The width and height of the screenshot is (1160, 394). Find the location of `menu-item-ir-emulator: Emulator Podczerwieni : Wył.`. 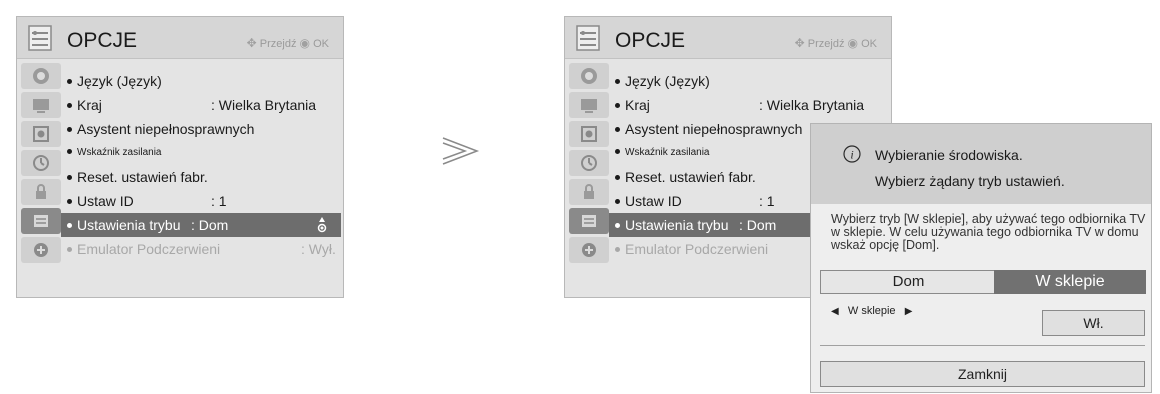

menu-item-ir-emulator: Emulator Podczerwieni : Wył. is located at coordinates (201, 249).